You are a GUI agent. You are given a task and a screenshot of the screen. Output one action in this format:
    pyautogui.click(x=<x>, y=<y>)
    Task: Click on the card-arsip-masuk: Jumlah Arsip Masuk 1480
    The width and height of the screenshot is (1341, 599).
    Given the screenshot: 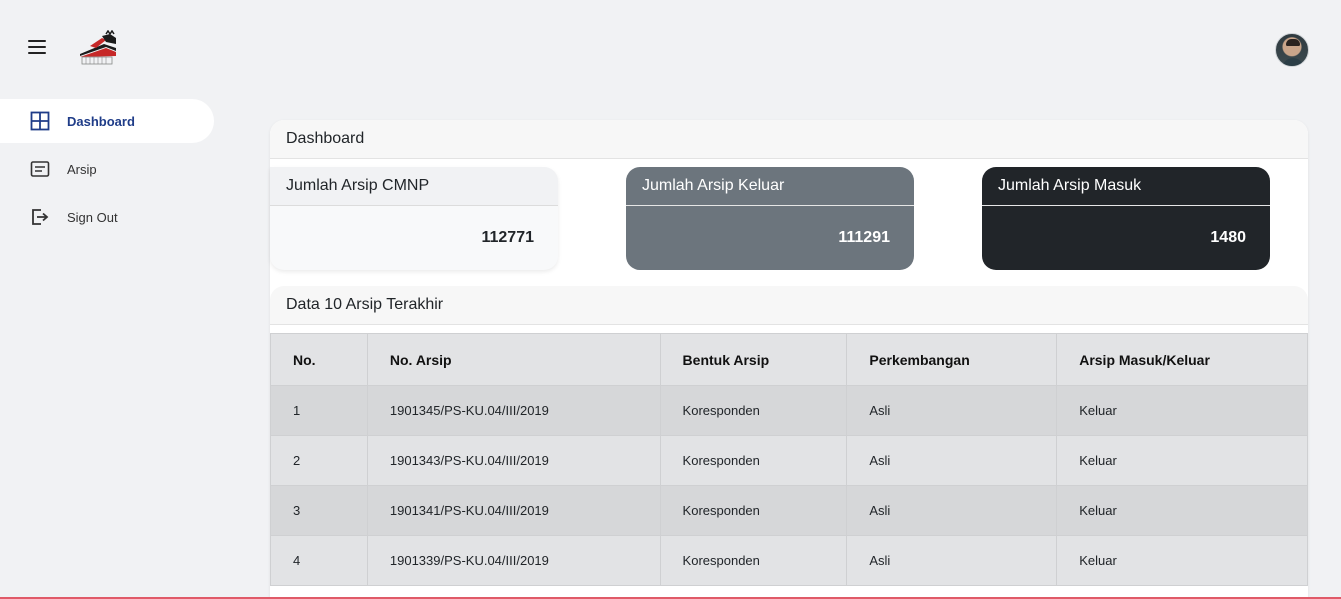 What is the action you would take?
    pyautogui.click(x=1126, y=218)
    